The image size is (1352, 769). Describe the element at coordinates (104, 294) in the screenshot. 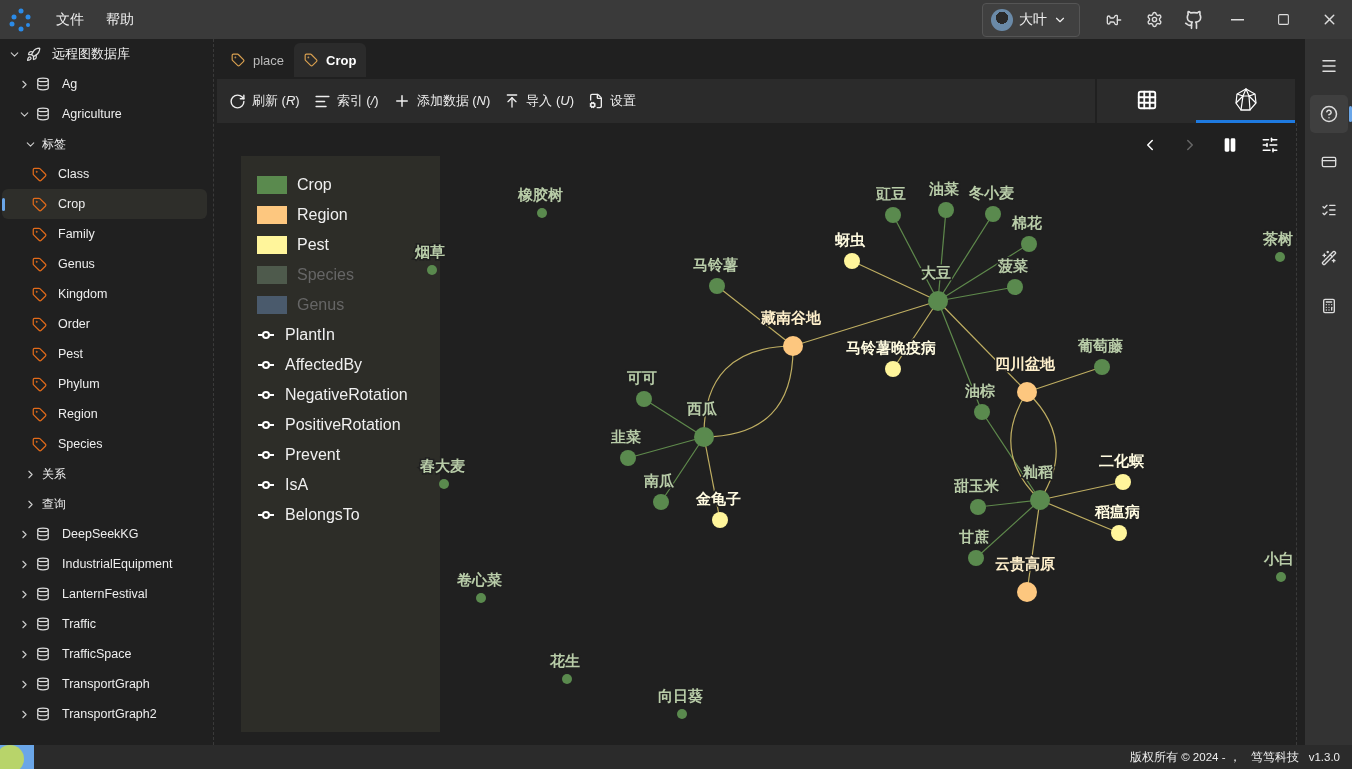

I see `tree-item: Kingdom` at that location.